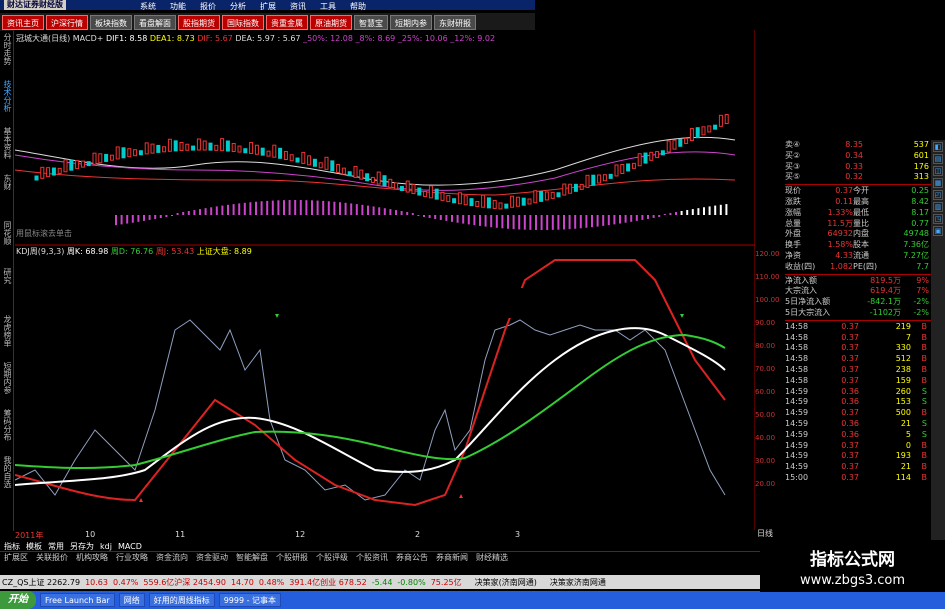 The image size is (945, 609). Describe the element at coordinates (56, 546) in the screenshot. I see `toolbar-item: 常用` at that location.